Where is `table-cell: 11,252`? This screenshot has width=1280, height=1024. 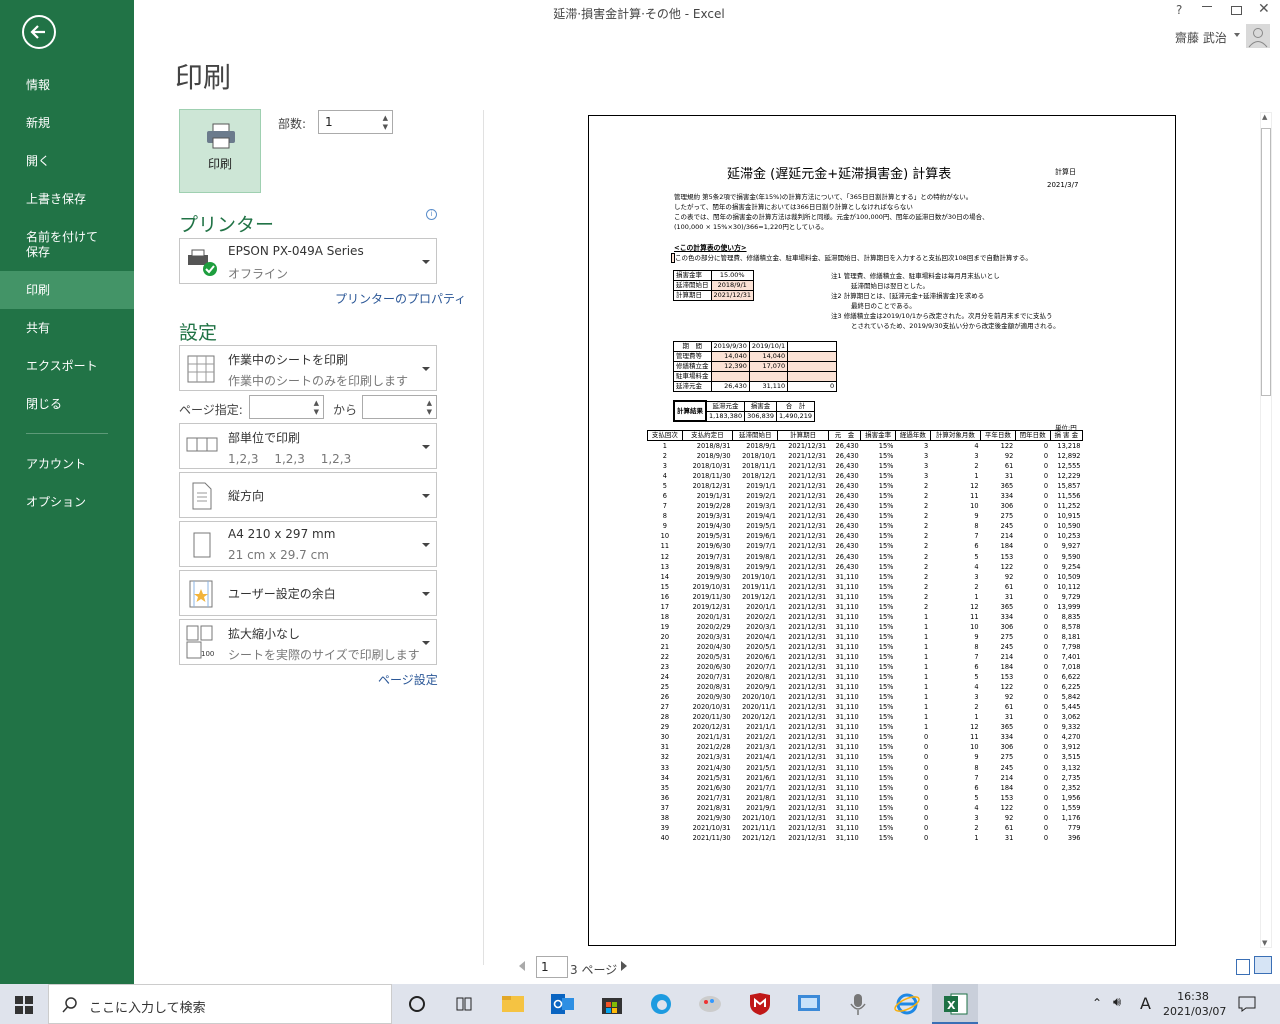 table-cell: 11,252 is located at coordinates (1069, 506).